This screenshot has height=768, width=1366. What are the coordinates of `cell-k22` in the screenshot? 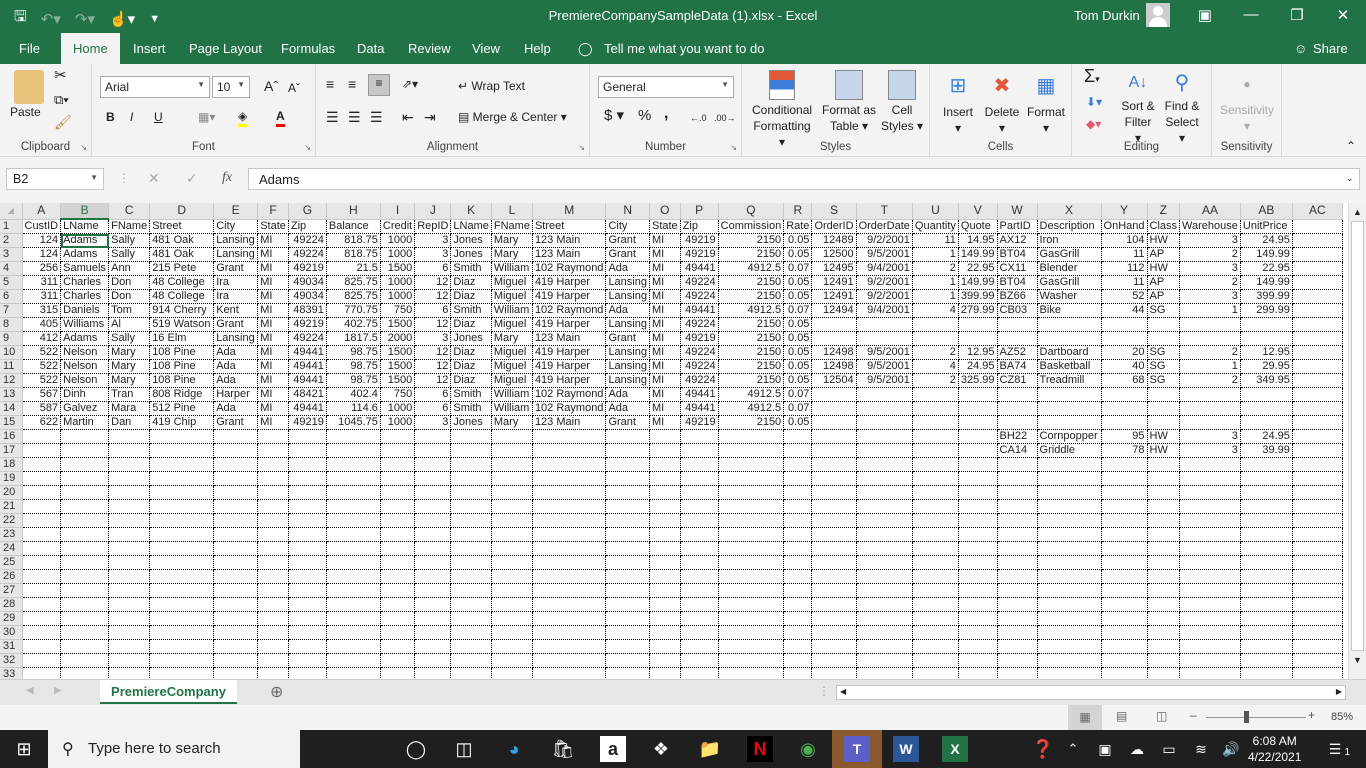 It's located at (471, 520).